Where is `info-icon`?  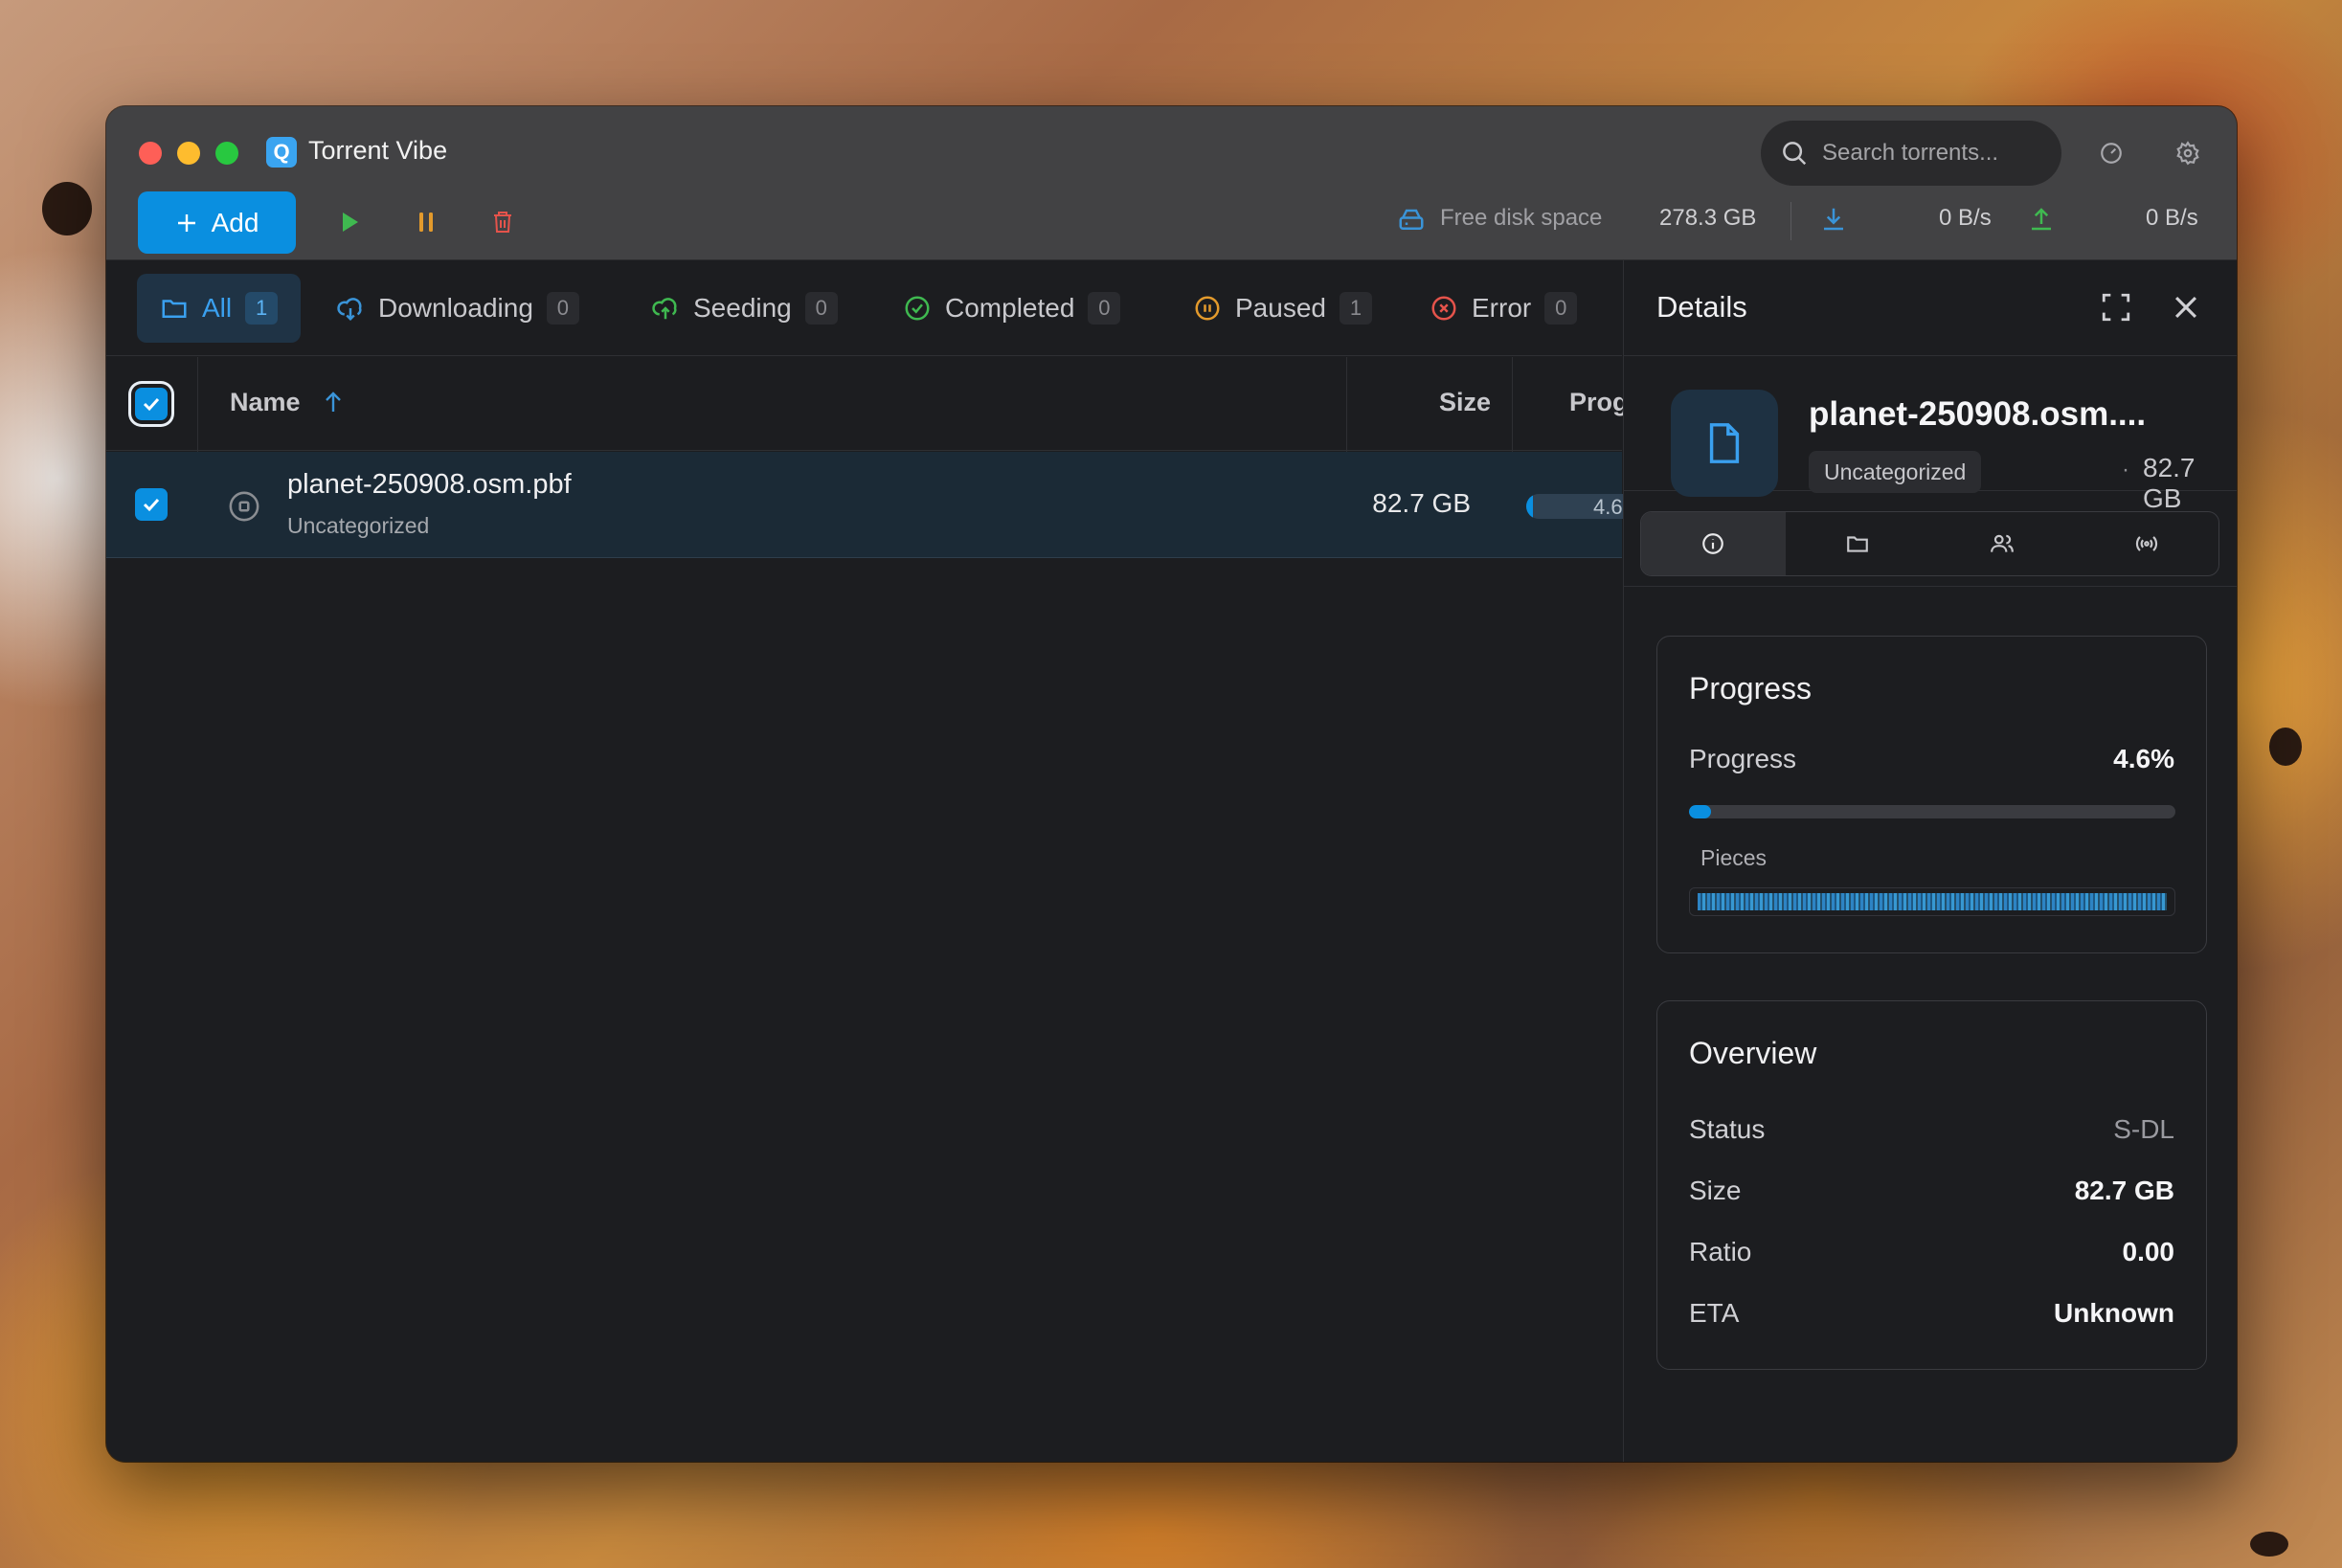
info-icon is located at coordinates (1713, 543).